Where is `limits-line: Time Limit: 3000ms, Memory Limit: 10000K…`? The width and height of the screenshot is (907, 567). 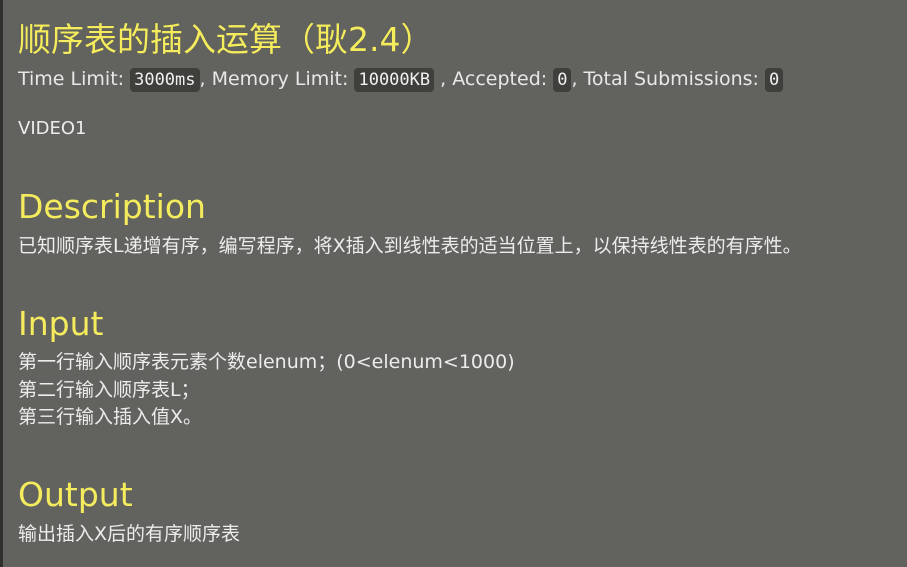 limits-line: Time Limit: 3000ms, Memory Limit: 10000K… is located at coordinates (401, 79).